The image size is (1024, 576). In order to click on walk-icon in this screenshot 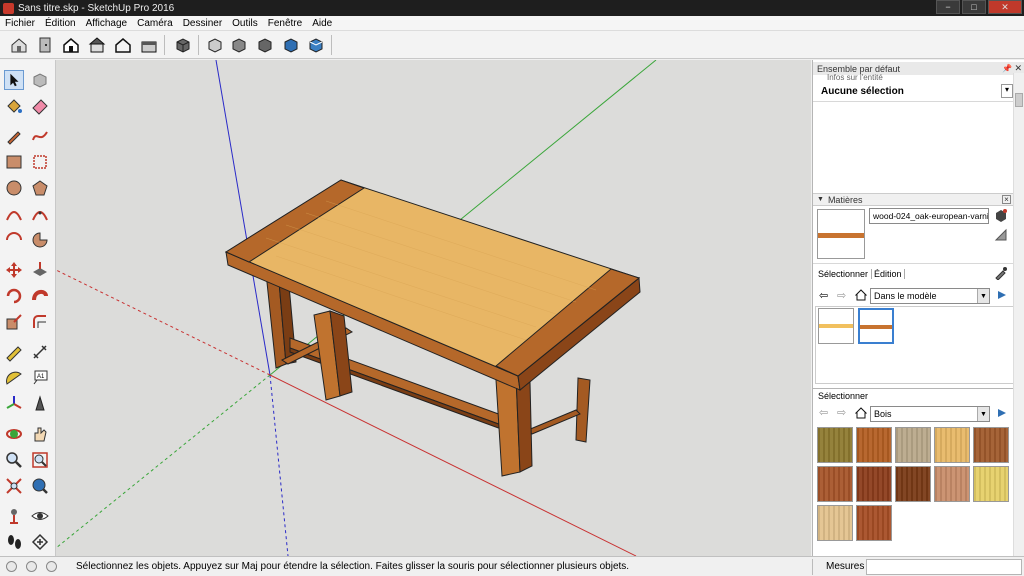, I will do `click(14, 542)`.